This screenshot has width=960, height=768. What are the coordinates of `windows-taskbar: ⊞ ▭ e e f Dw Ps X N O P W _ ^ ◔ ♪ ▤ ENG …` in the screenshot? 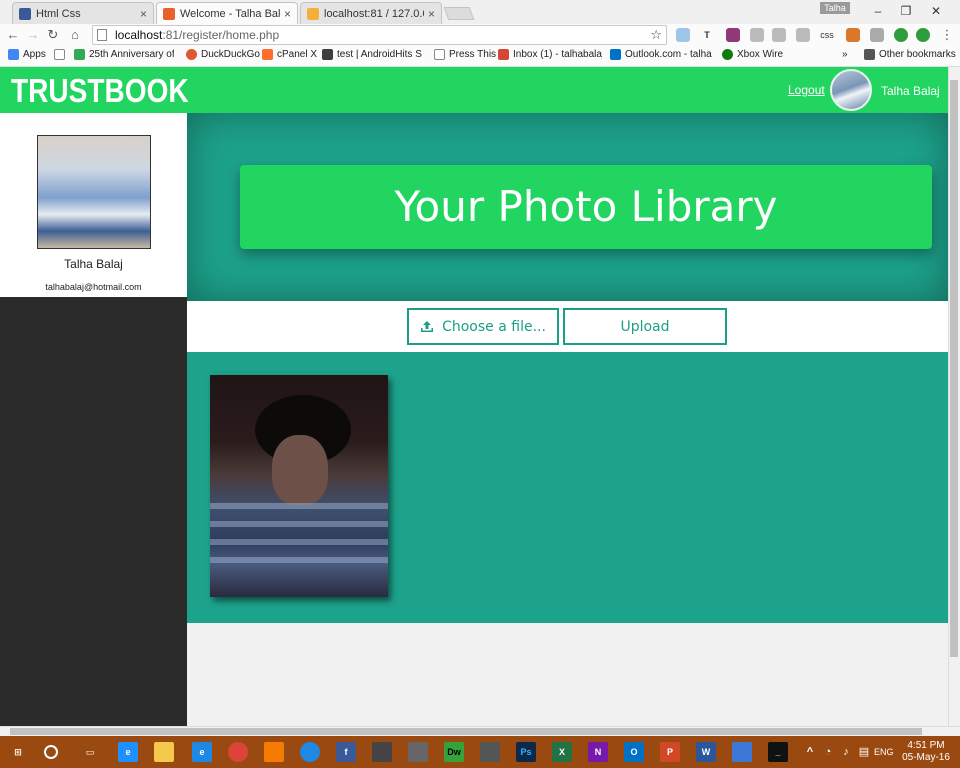 It's located at (480, 752).